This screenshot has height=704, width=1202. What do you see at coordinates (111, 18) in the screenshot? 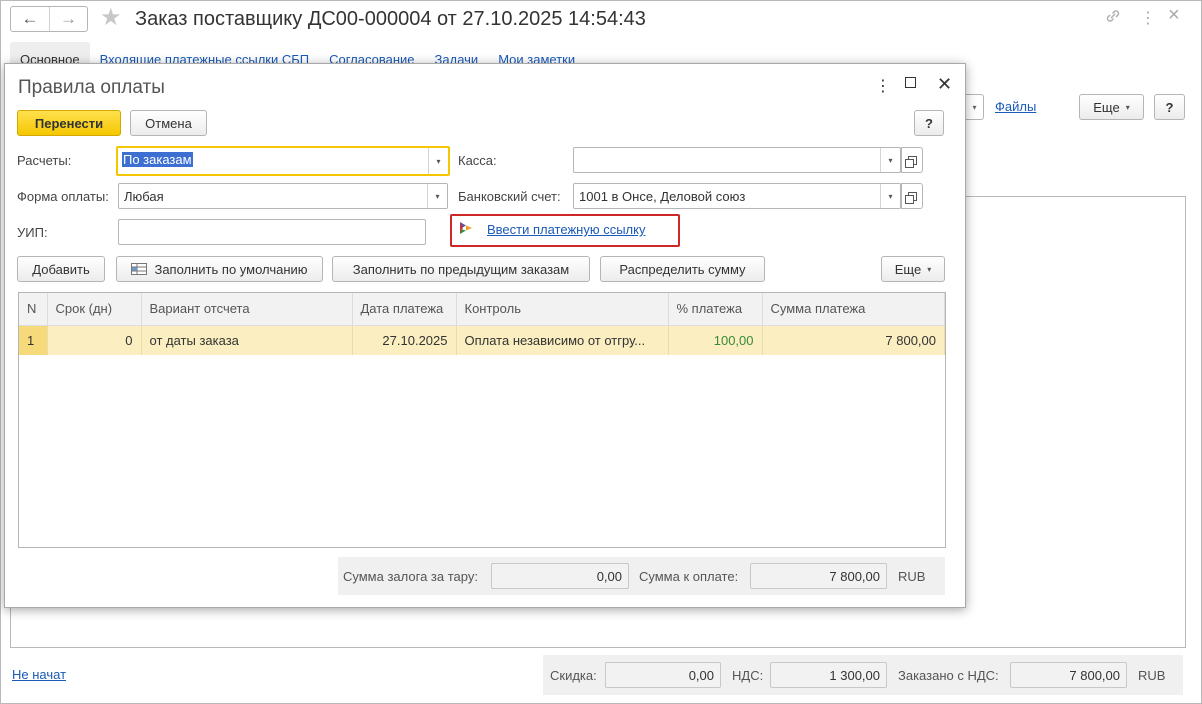
I see `favorite-star-icon: ★` at bounding box center [111, 18].